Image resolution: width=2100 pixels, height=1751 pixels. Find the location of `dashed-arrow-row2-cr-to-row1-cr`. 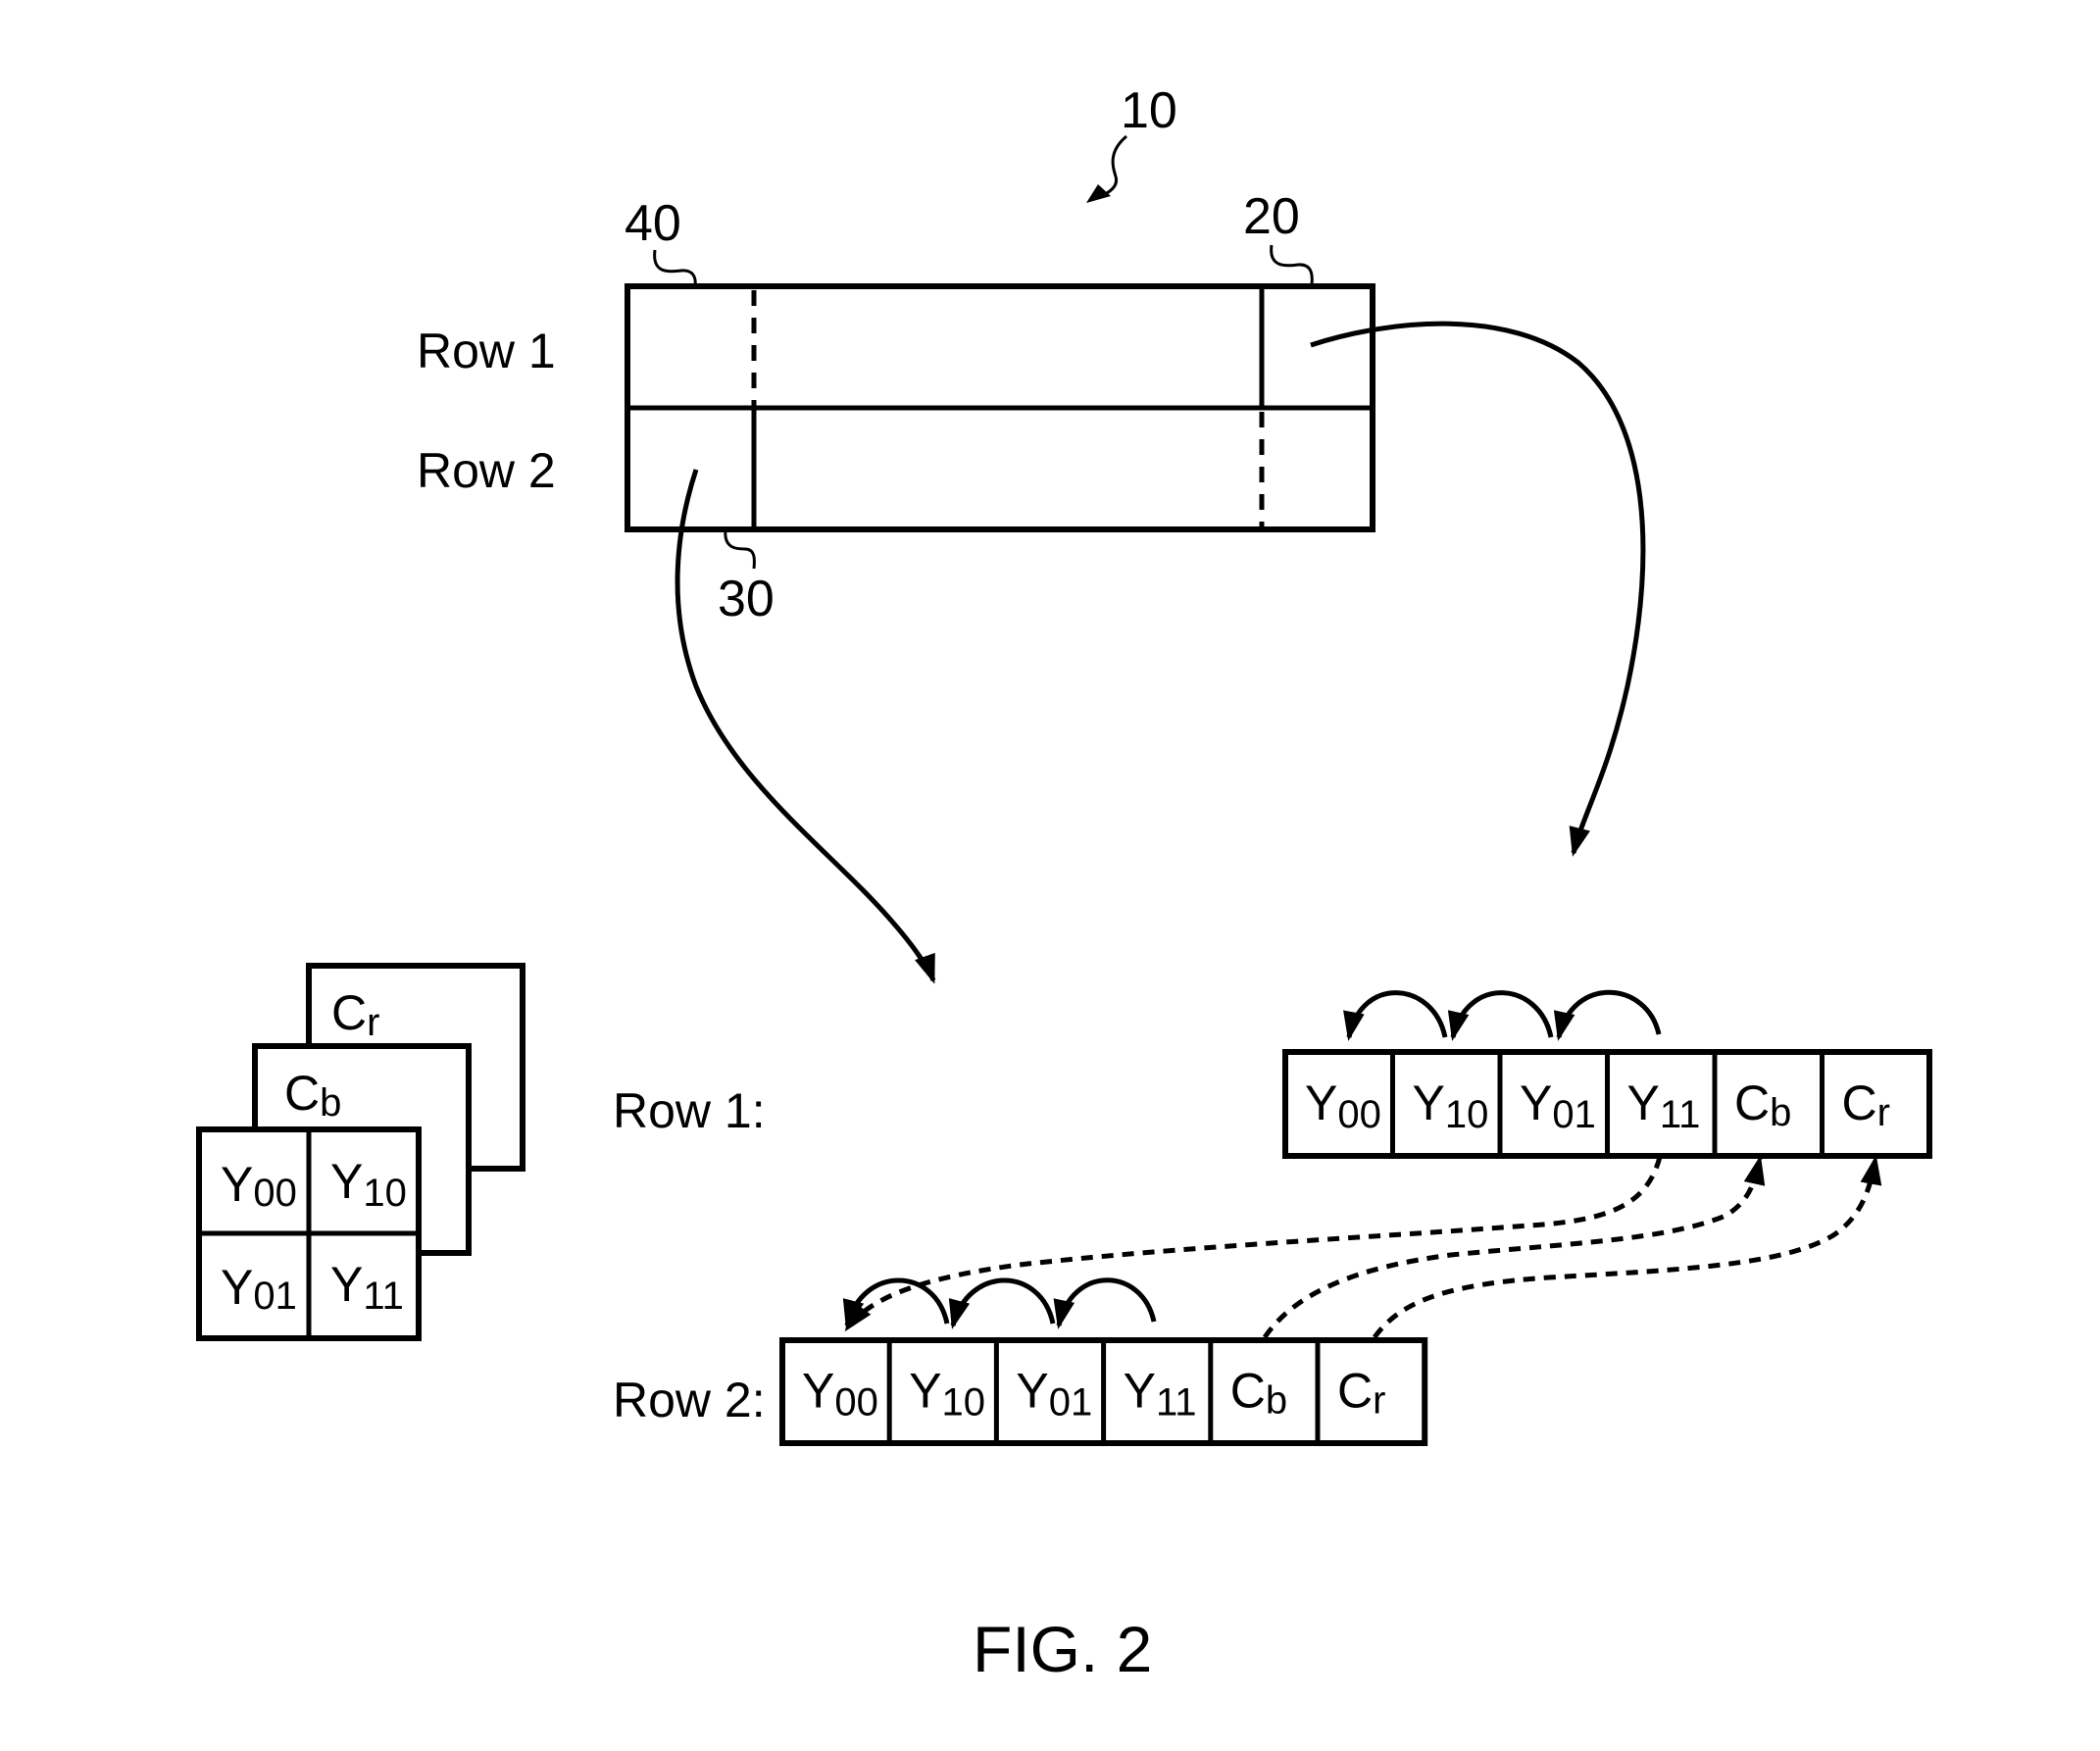

dashed-arrow-row2-cr-to-row1-cr is located at coordinates (1627, 1247).